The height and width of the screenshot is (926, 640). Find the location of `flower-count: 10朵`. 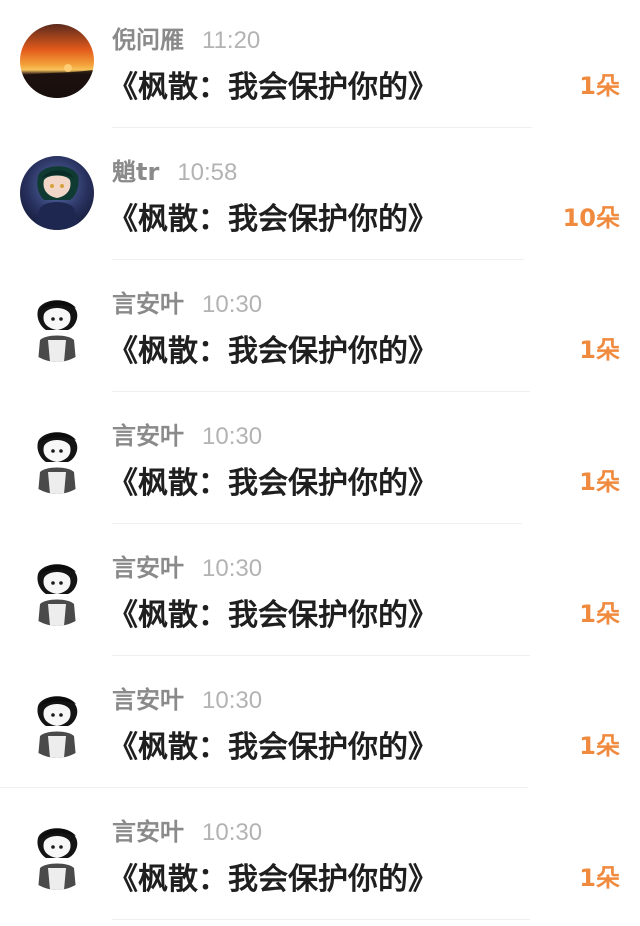

flower-count: 10朵 is located at coordinates (591, 218).